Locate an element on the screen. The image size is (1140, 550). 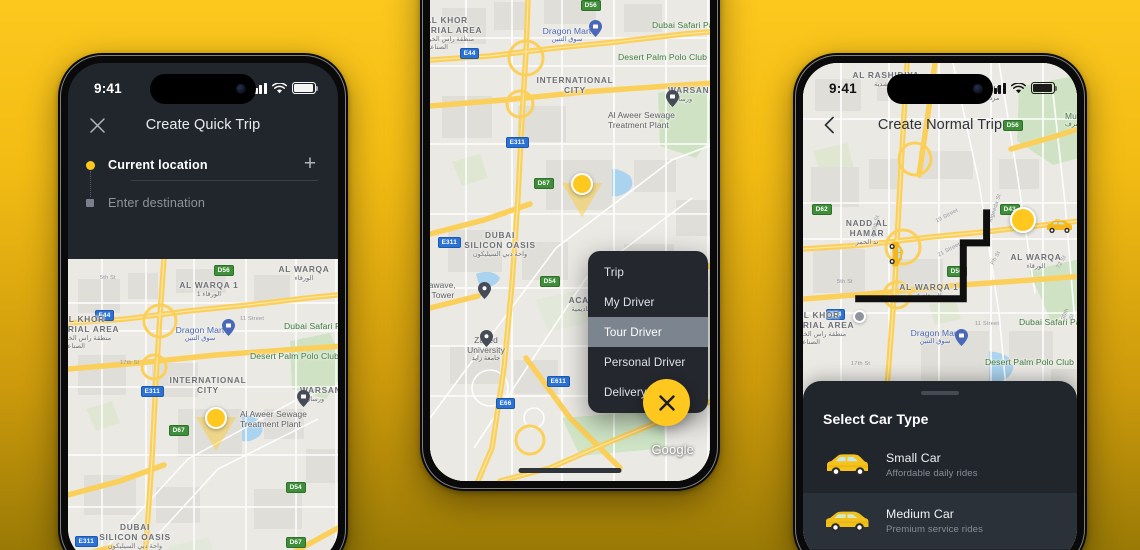
current-location-dot is located at coordinates (582, 184).